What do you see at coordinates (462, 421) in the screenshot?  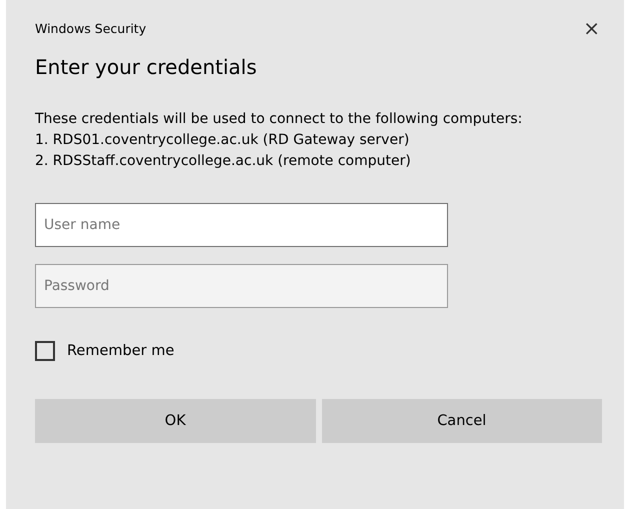 I see `cancel-button: Cancel` at bounding box center [462, 421].